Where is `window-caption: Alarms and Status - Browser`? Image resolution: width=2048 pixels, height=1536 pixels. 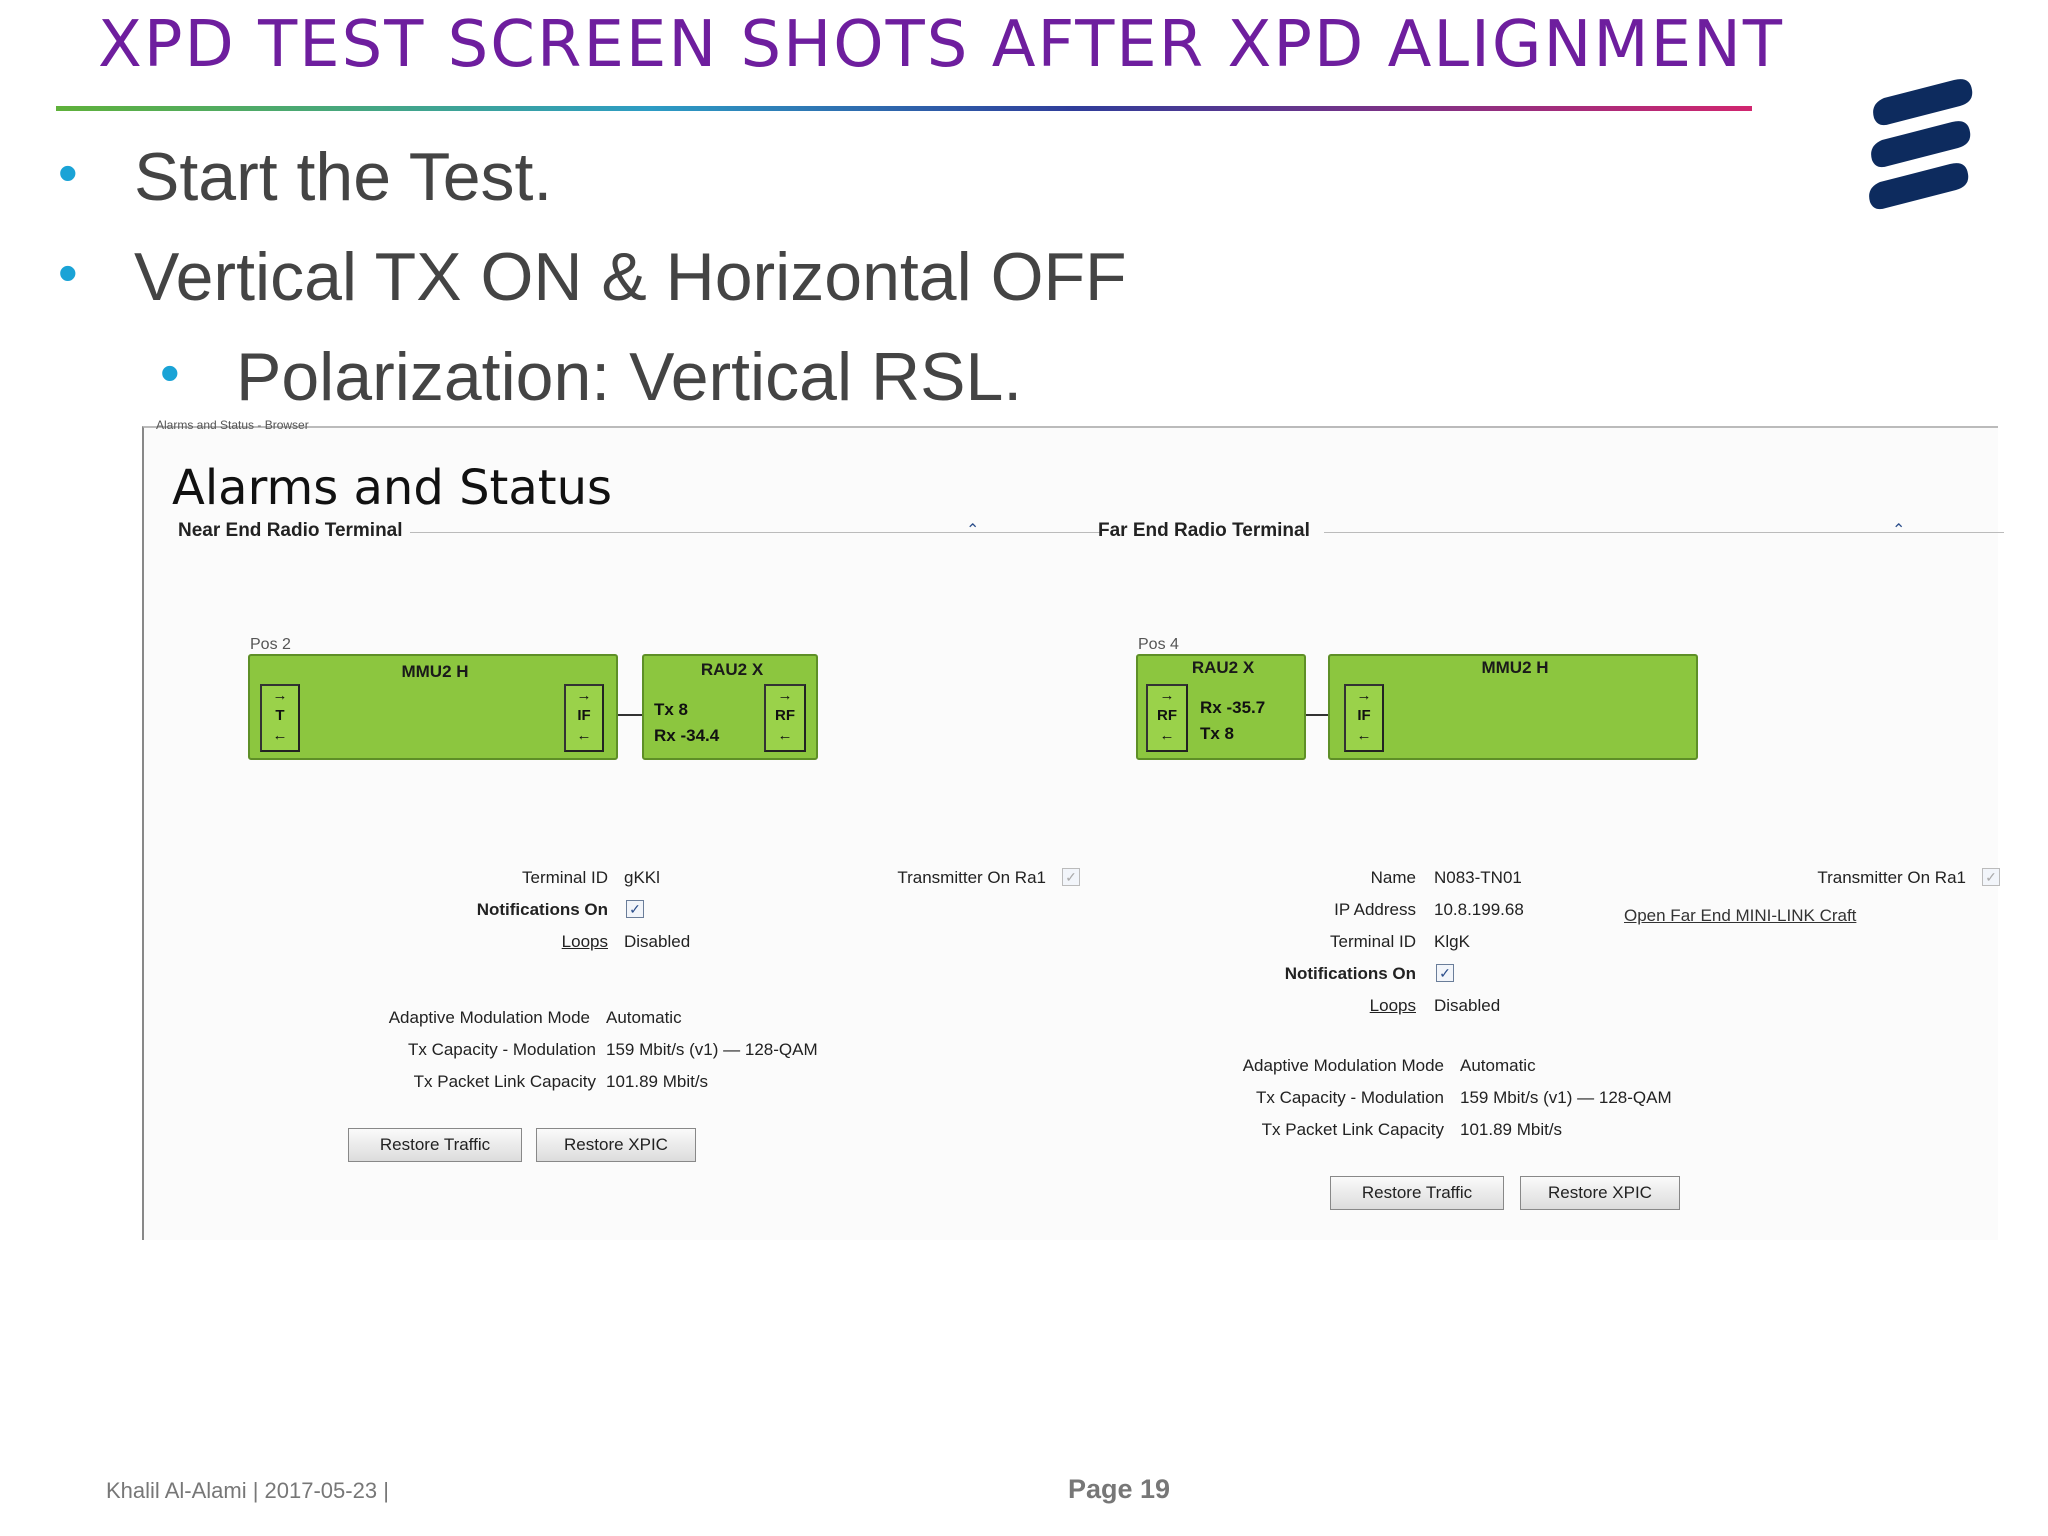
window-caption: Alarms and Status - Browser is located at coordinates (232, 425).